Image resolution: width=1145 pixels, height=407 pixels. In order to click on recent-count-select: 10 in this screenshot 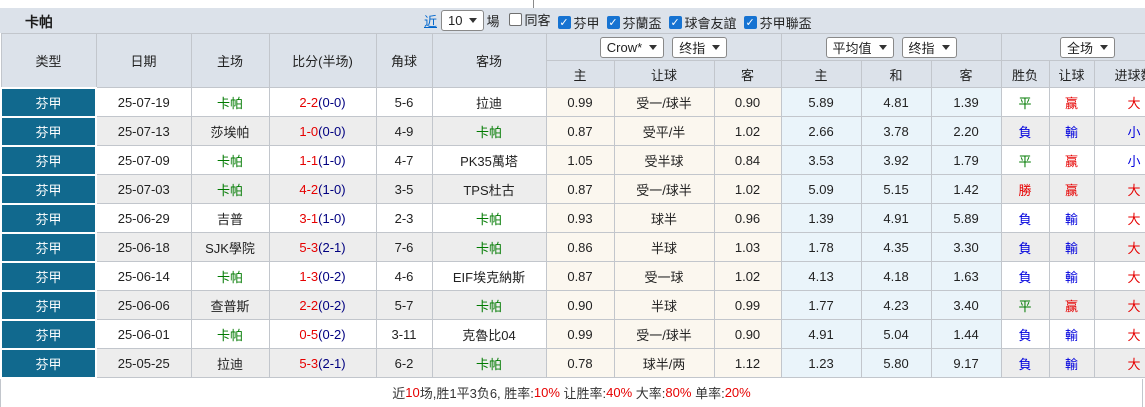, I will do `click(463, 20)`.